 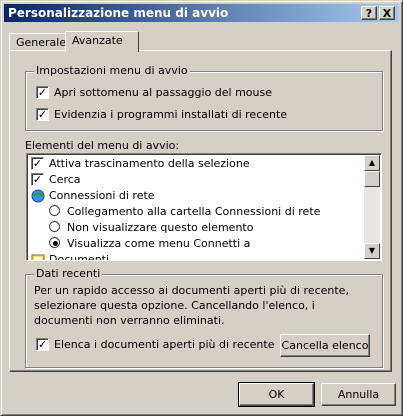 I want to click on ok-button: OK, so click(x=276, y=394).